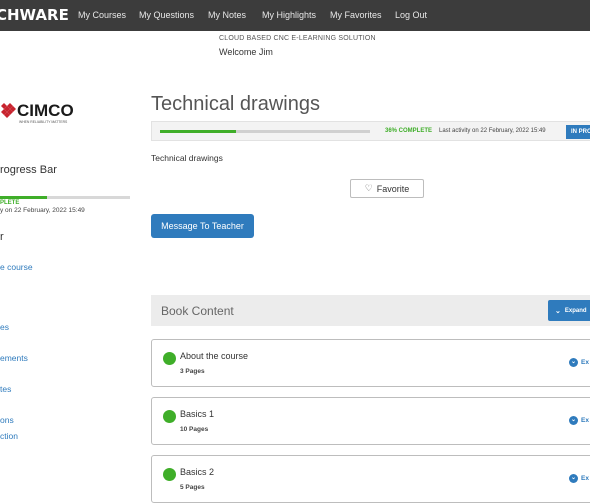 The image size is (590, 503). What do you see at coordinates (409, 131) in the screenshot?
I see `progress-complete-label: 36% COMPLETE` at bounding box center [409, 131].